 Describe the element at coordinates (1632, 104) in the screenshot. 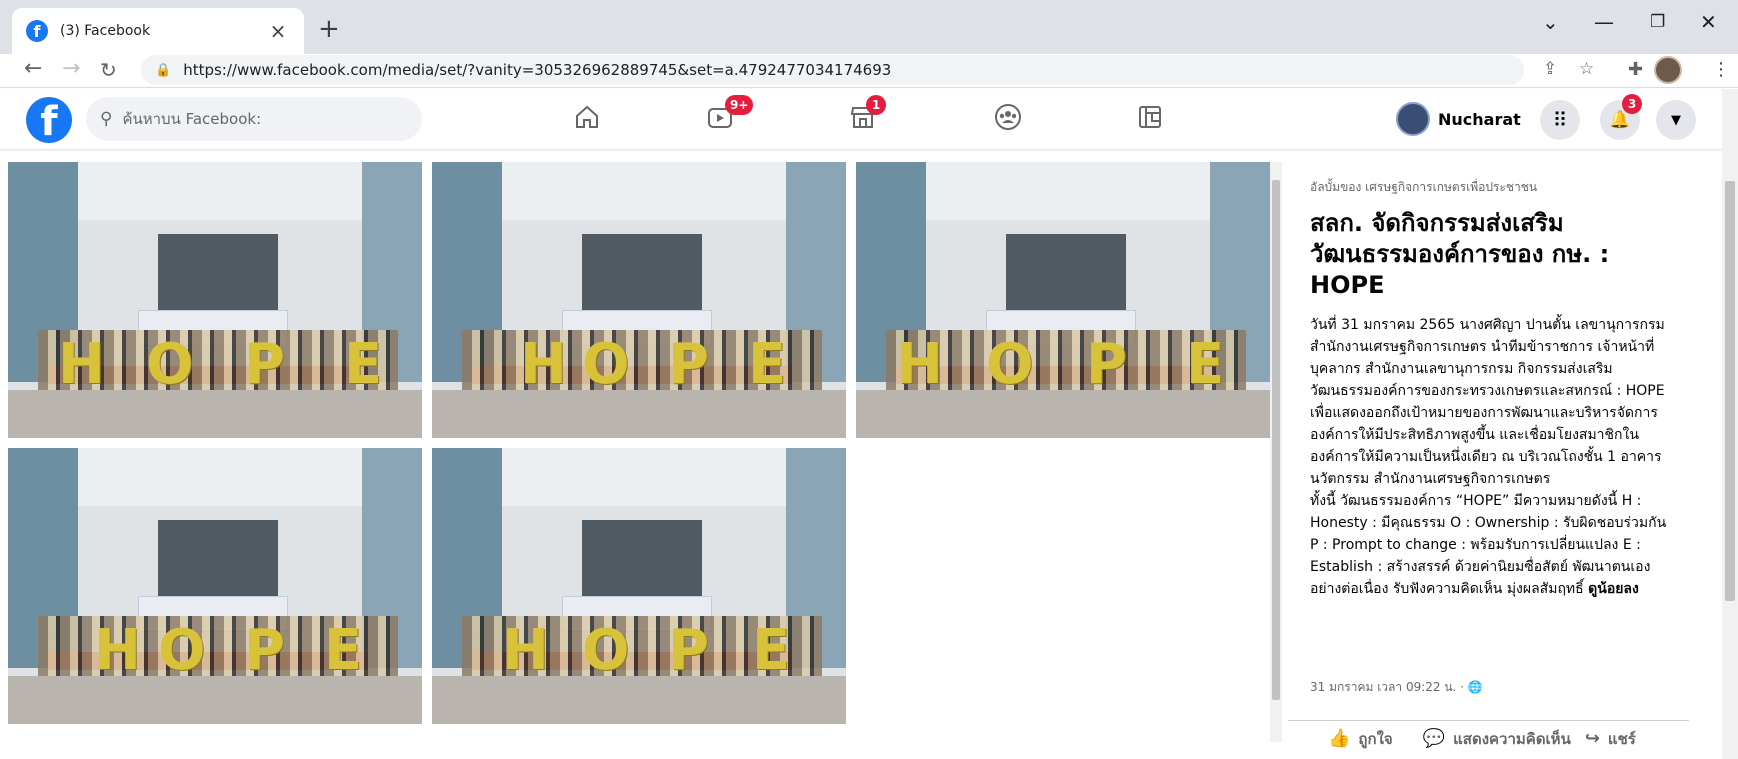

I see `notifications-badge: 3` at that location.